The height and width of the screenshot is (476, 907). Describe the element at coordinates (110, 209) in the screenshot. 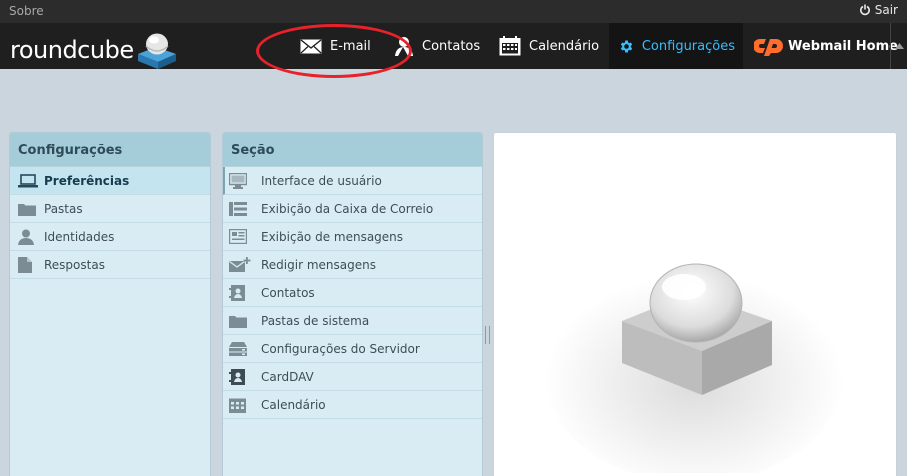

I see `settings-item-folders: Pastas` at that location.